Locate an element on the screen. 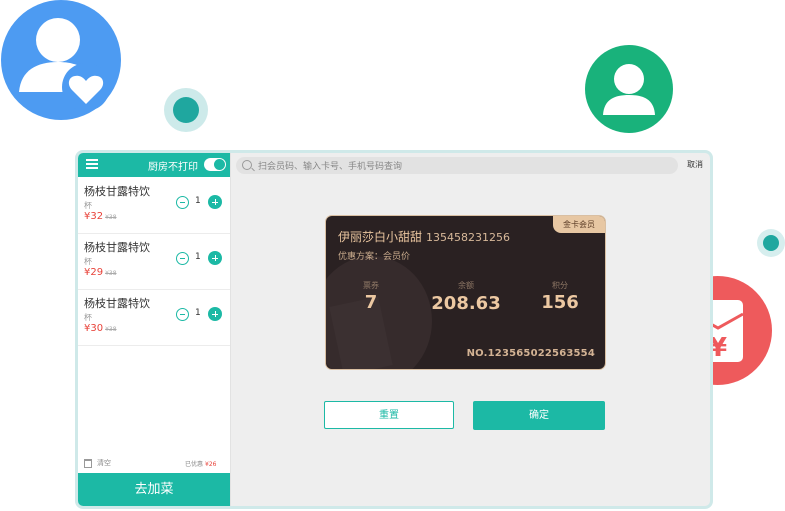 The height and width of the screenshot is (511, 785). search-input: 扫会员码、输入卡号、手机号码查询 is located at coordinates (330, 165).